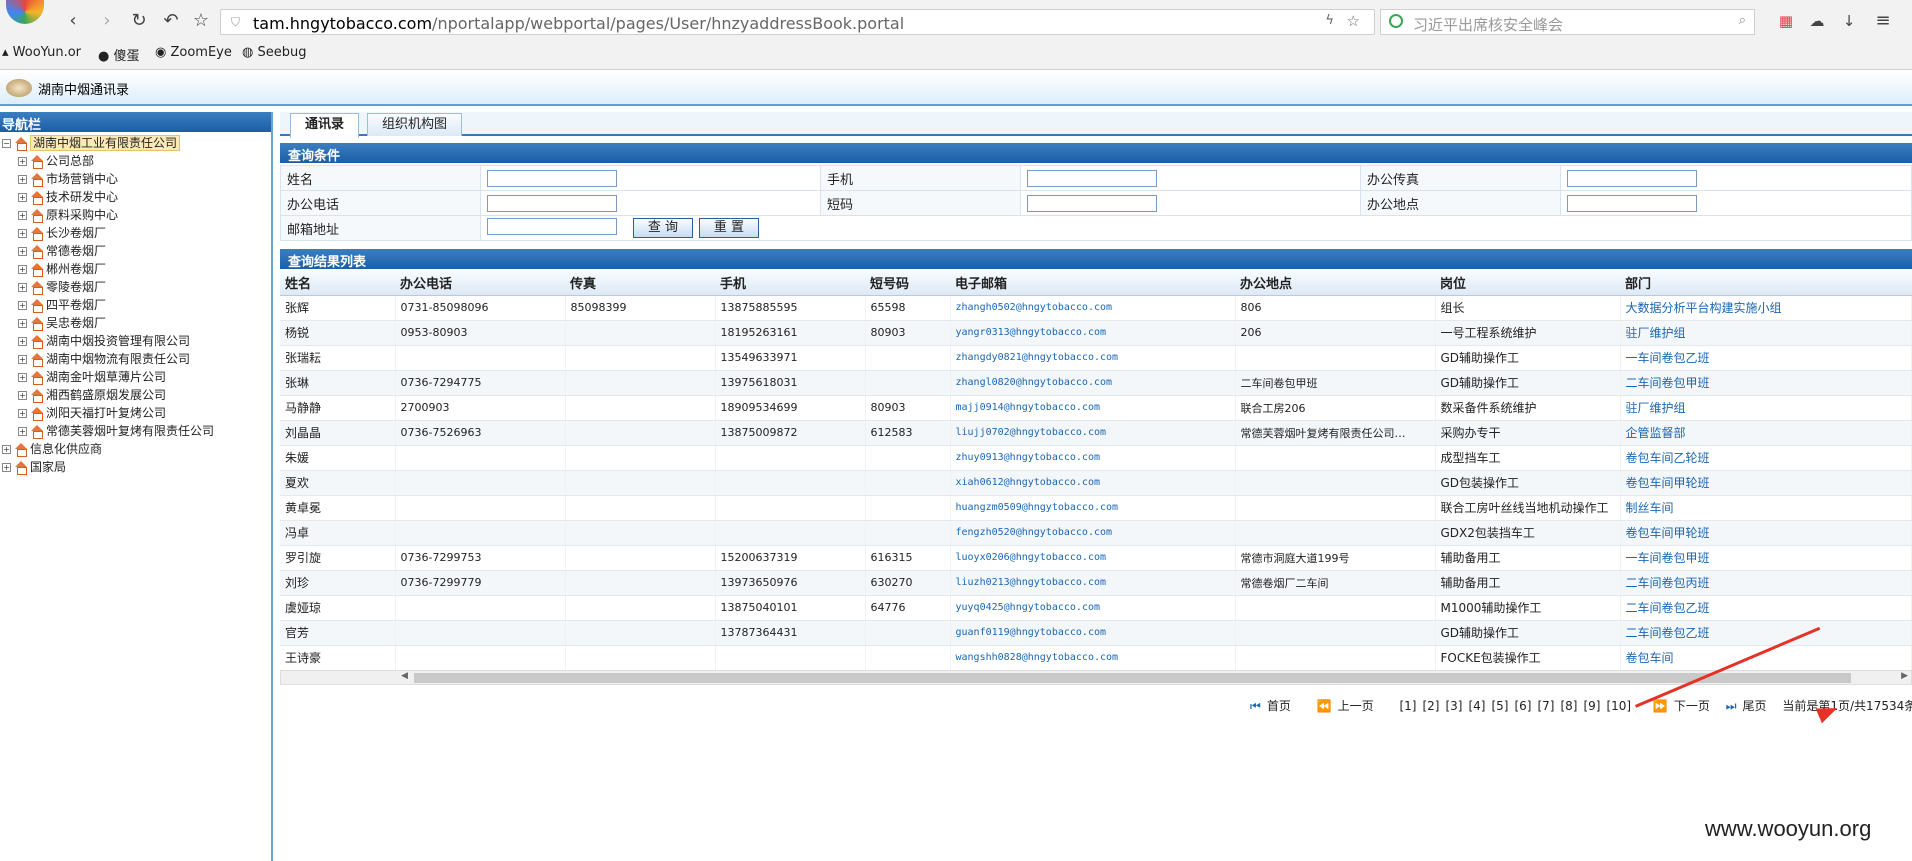 Image resolution: width=1912 pixels, height=861 pixels. Describe the element at coordinates (48, 467) in the screenshot. I see `tree-node-label: 国家局` at that location.